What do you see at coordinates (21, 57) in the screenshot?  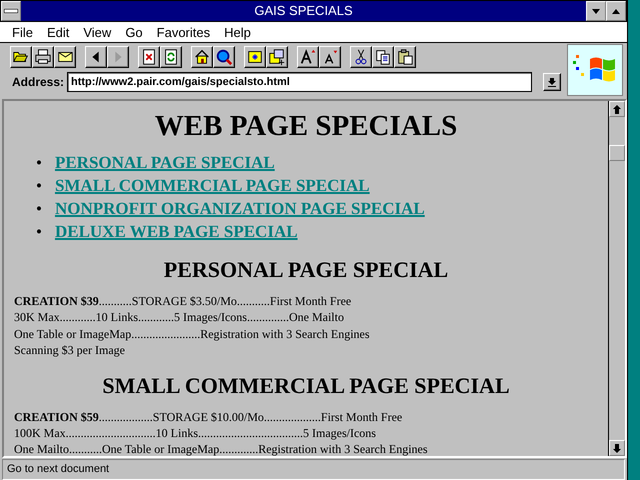 I see `open-button` at bounding box center [21, 57].